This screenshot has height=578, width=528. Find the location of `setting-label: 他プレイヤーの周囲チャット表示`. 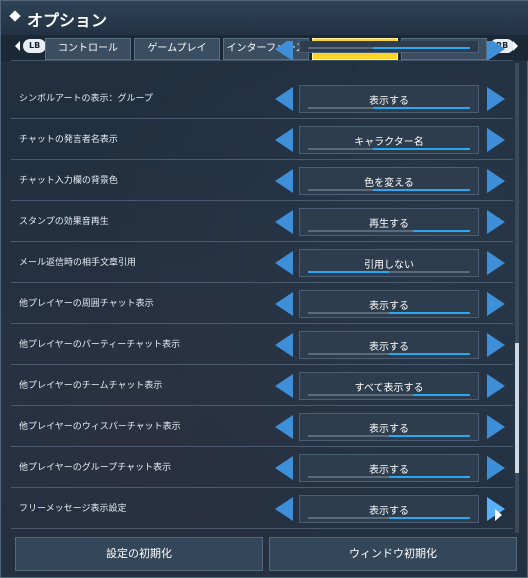

setting-label: 他プレイヤーの周囲チャット表示 is located at coordinates (86, 304).